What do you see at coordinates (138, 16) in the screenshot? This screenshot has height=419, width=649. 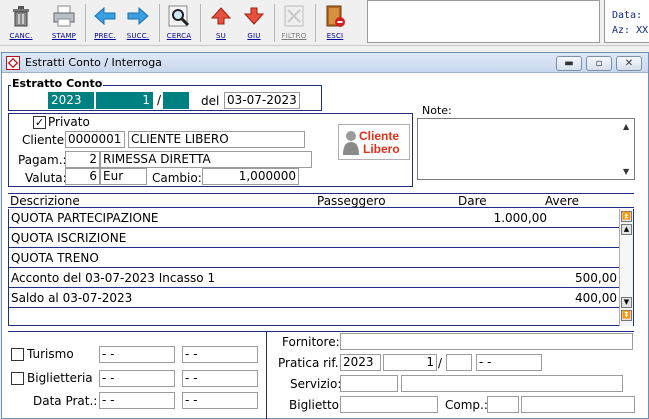 I see `arrow-right-icon` at bounding box center [138, 16].